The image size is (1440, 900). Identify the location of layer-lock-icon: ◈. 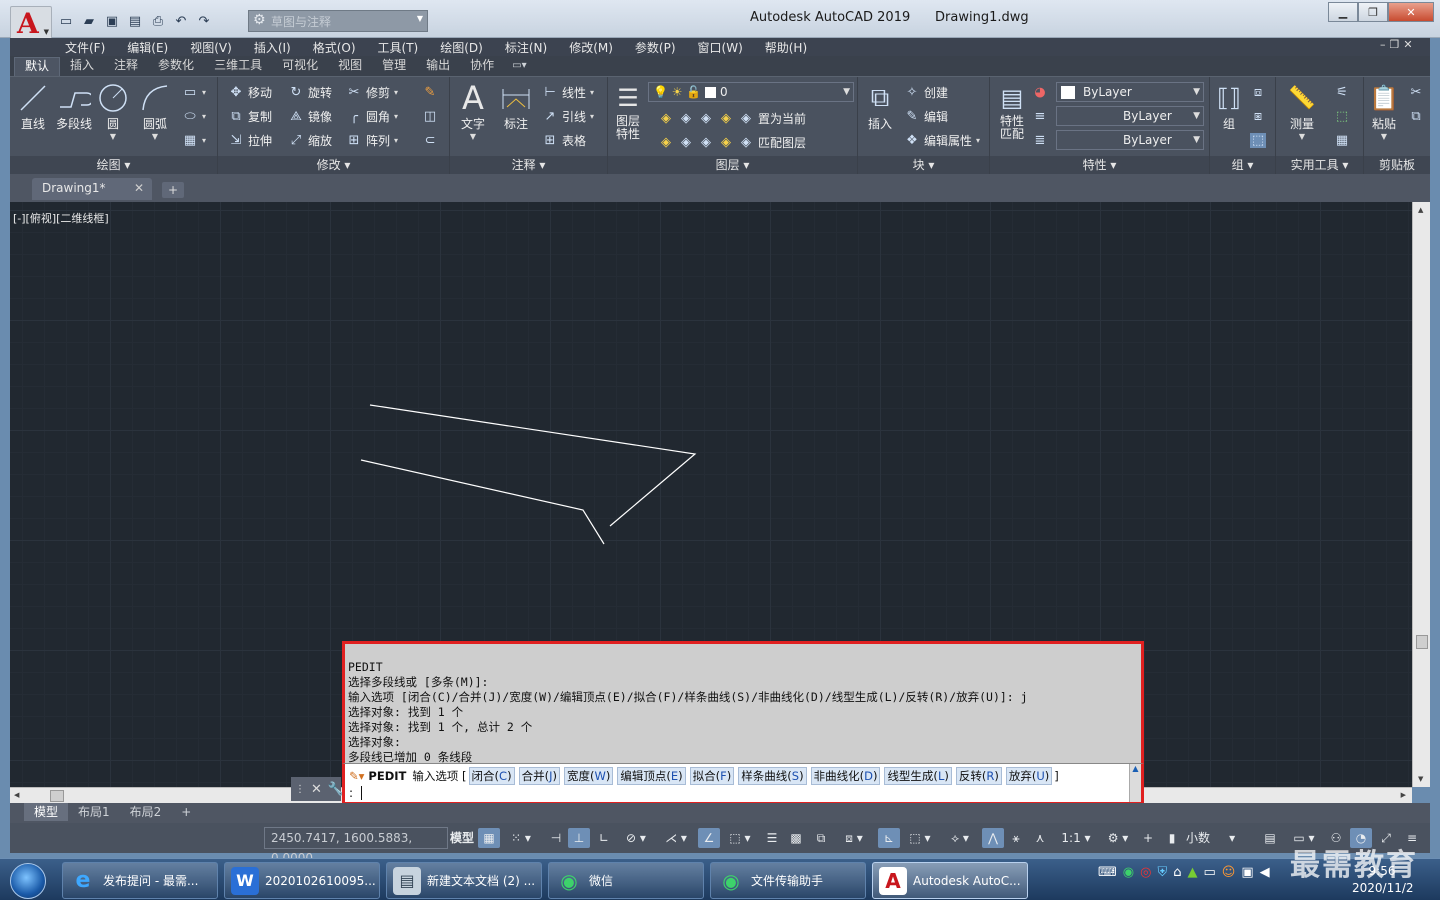
(726, 118).